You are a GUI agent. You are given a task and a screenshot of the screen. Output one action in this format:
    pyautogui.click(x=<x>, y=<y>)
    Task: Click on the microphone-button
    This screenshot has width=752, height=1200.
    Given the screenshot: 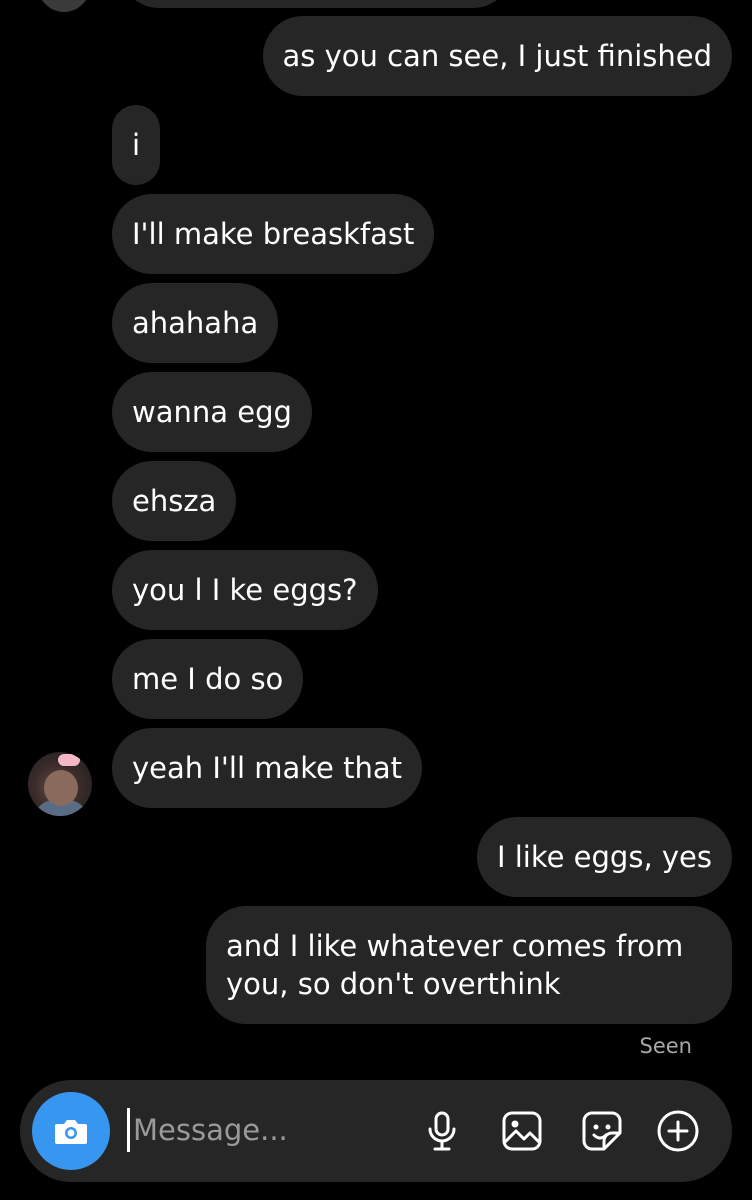 What is the action you would take?
    pyautogui.click(x=442, y=1131)
    